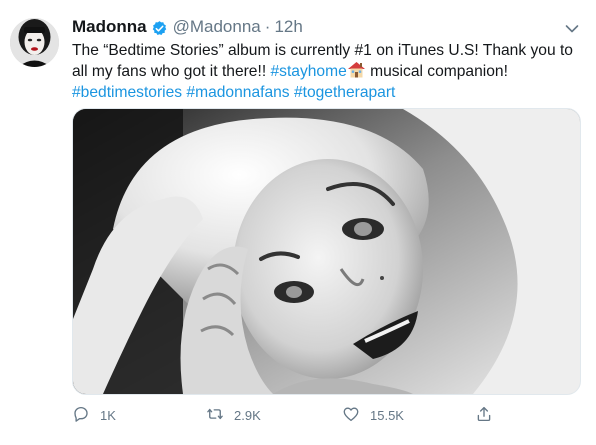  What do you see at coordinates (247, 415) in the screenshot?
I see `retweet-count: 2.9K` at bounding box center [247, 415].